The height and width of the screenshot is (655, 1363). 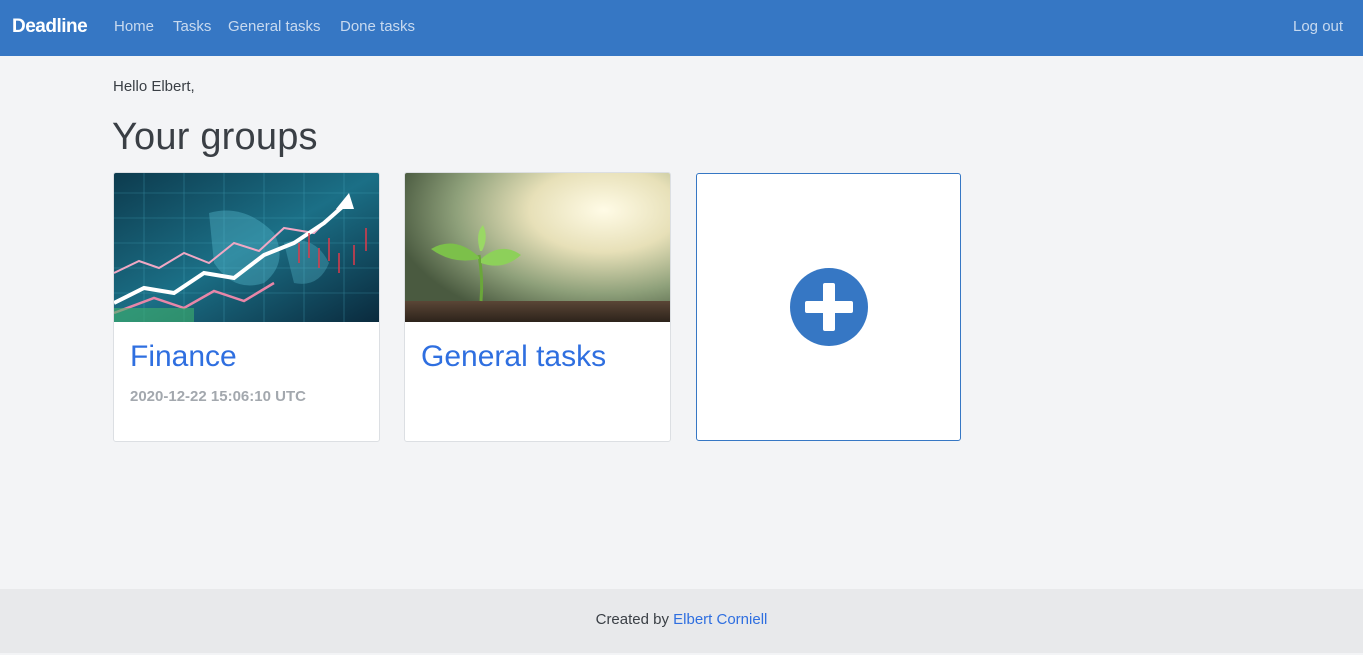 What do you see at coordinates (377, 26) in the screenshot?
I see `nav-done-tasks-link: Done tasks` at bounding box center [377, 26].